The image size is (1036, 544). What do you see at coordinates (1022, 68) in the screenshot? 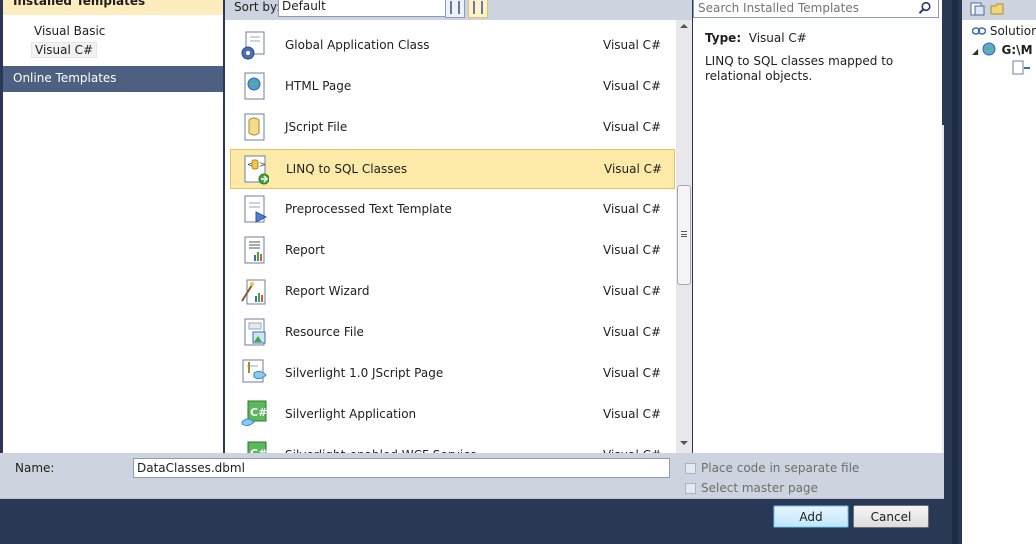
I see `file-node-icon` at bounding box center [1022, 68].